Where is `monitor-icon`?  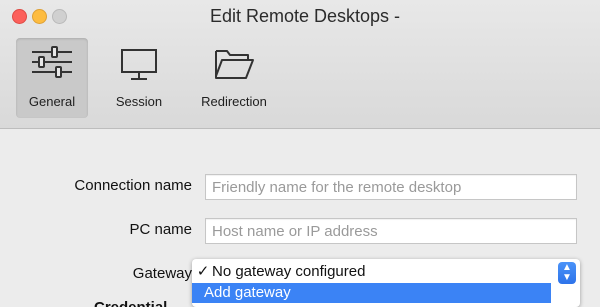
monitor-icon is located at coordinates (139, 64).